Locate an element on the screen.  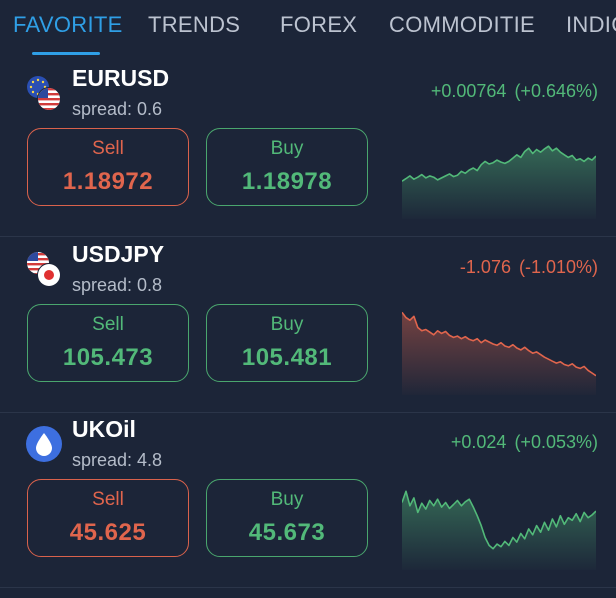
sparkline-area is located at coordinates (499, 353).